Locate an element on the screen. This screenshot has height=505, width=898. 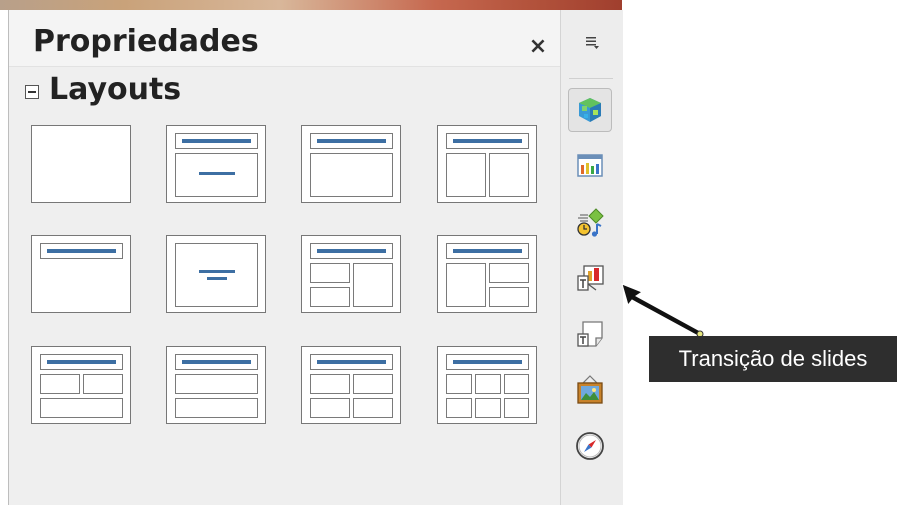
collapse-toggle is located at coordinates (32, 92).